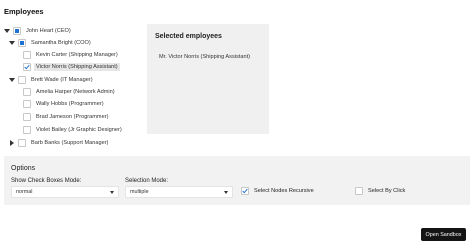  I want to click on select-nodes-recursive-checkbox, so click(245, 191).